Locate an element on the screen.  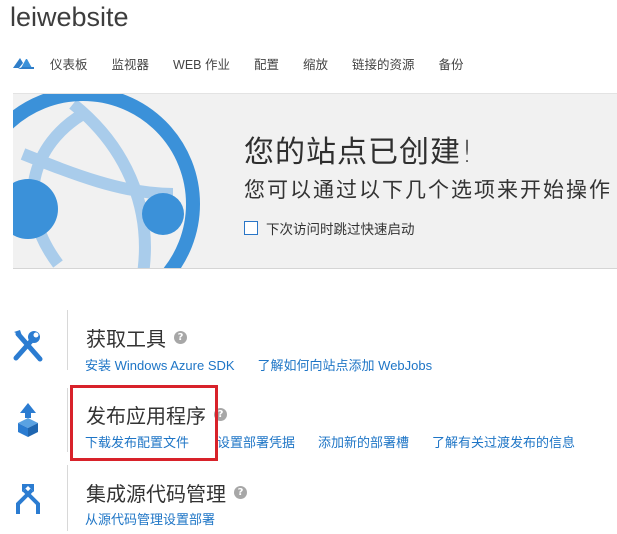
tab-webjobs: WEB 作业 is located at coordinates (201, 63).